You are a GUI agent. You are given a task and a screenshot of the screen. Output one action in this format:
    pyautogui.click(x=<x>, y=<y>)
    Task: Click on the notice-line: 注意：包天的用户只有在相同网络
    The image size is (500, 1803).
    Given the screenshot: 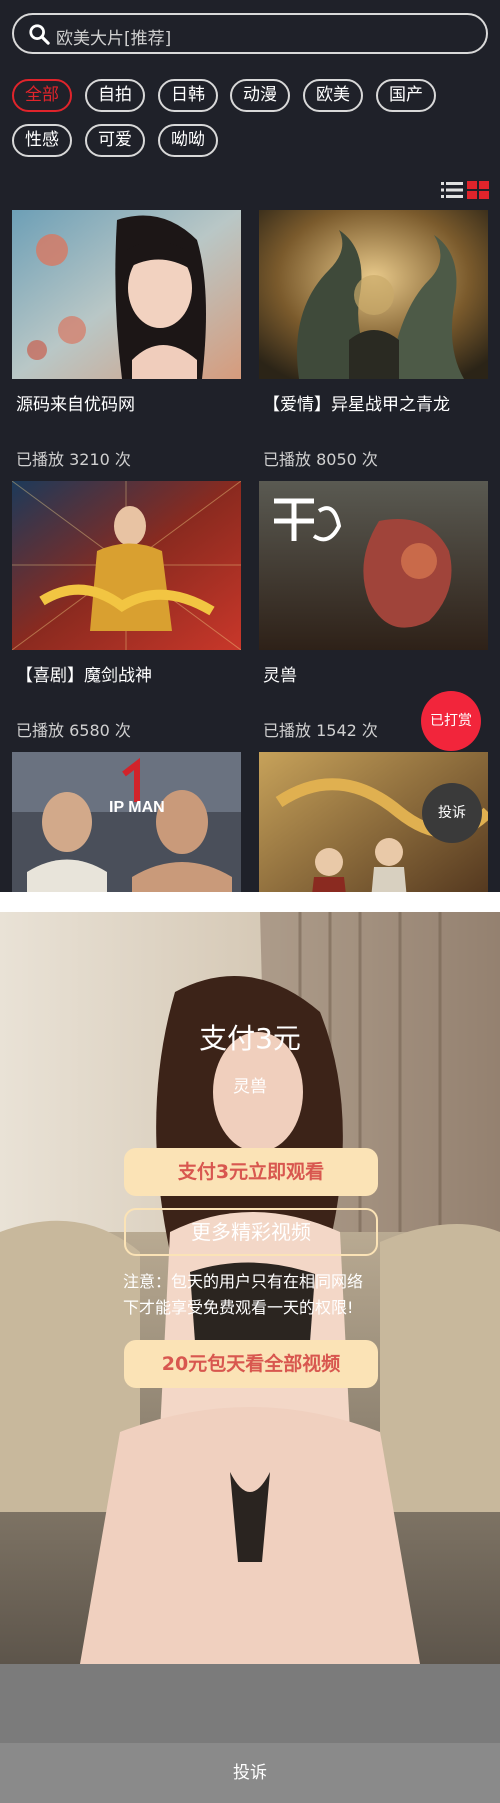 What is the action you would take?
    pyautogui.click(x=243, y=1281)
    